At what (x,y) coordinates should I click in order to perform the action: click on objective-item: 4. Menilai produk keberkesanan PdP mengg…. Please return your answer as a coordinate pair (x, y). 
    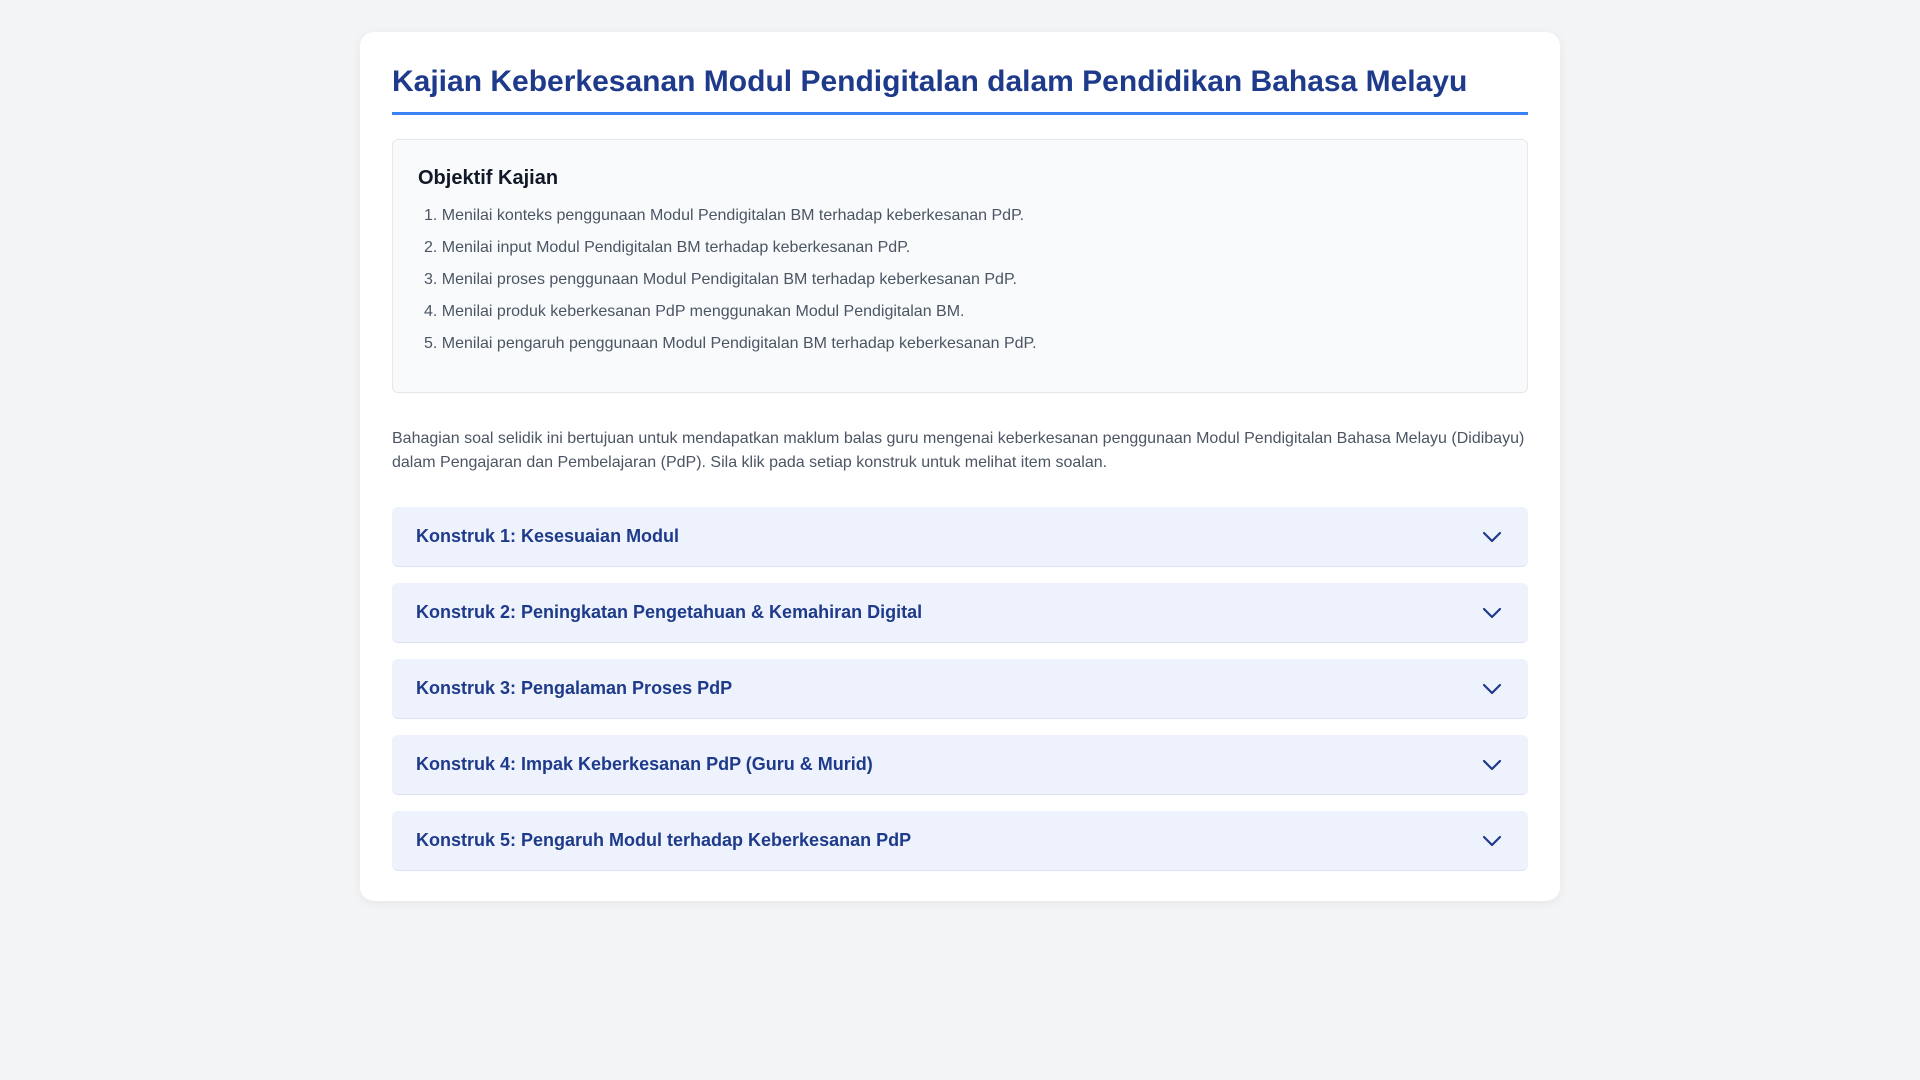
    Looking at the image, I should click on (694, 311).